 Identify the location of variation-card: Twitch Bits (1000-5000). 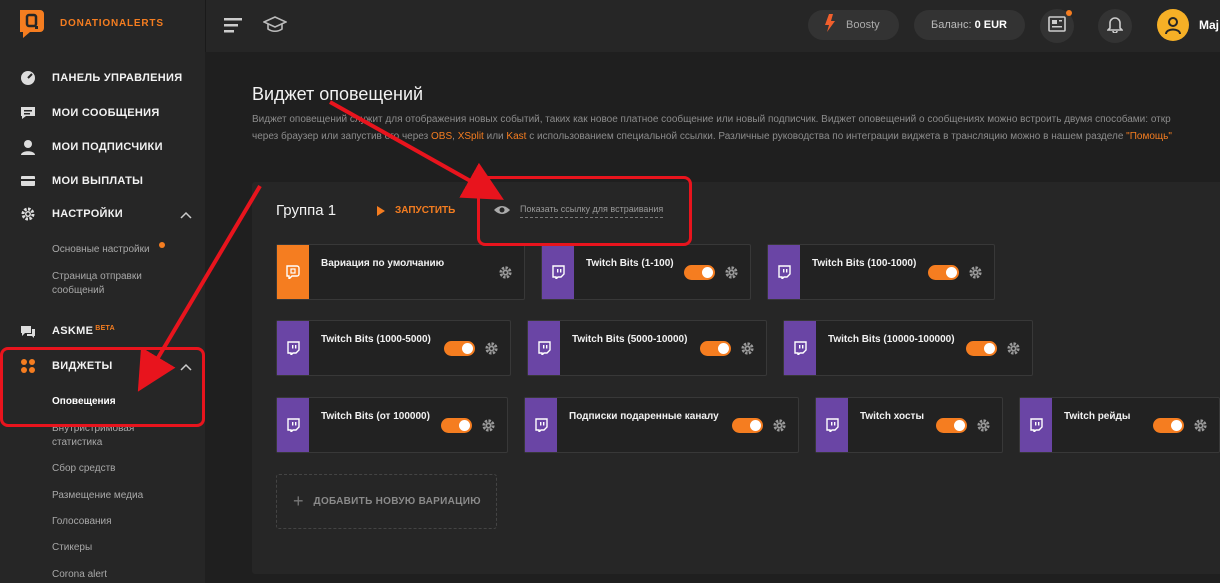
(393, 348).